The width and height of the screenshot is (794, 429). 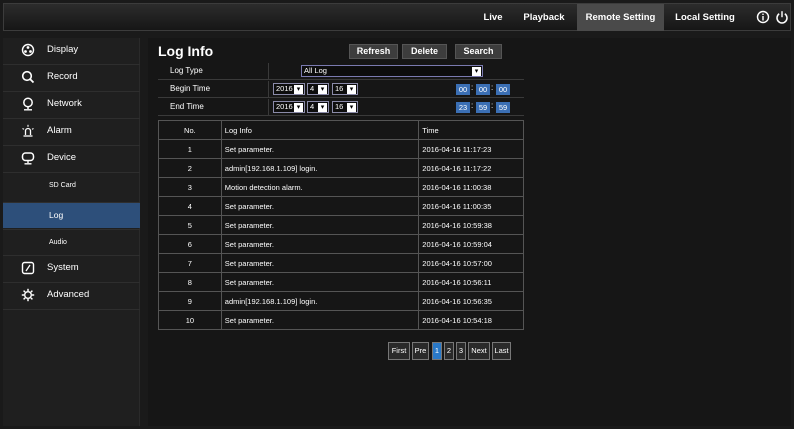 I want to click on begin-month-select: 4 ▾, so click(x=318, y=89).